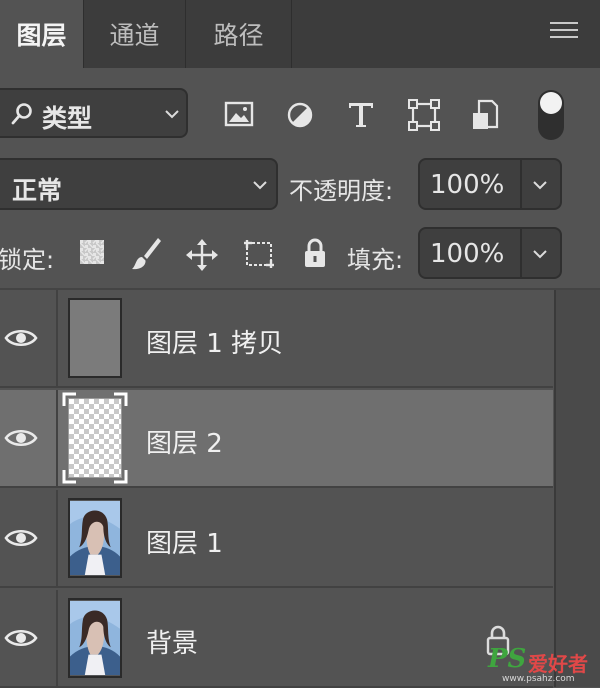  I want to click on tab-channels-label: 通道, so click(134, 35).